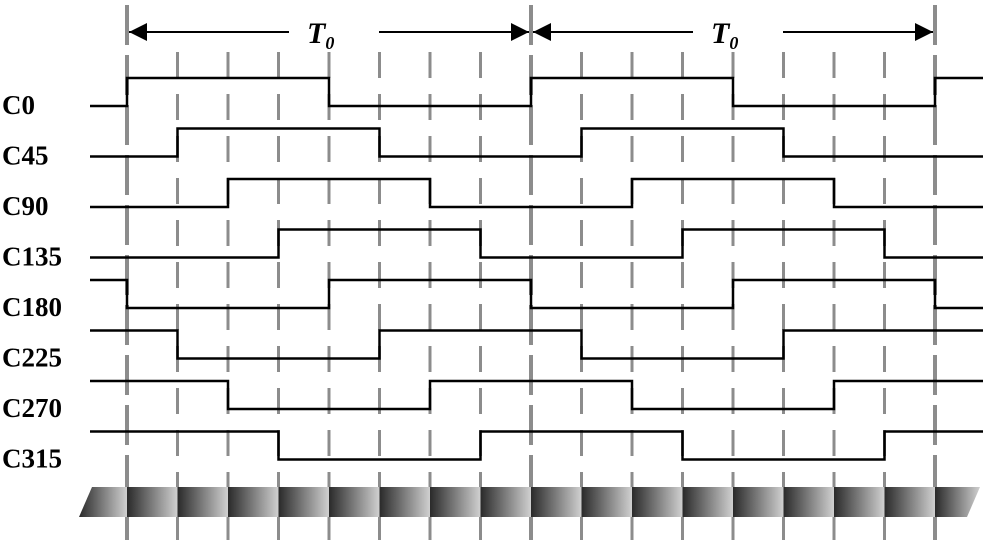 Image resolution: width=1000 pixels, height=543 pixels. I want to click on signal-label-c180: C180, so click(32, 307).